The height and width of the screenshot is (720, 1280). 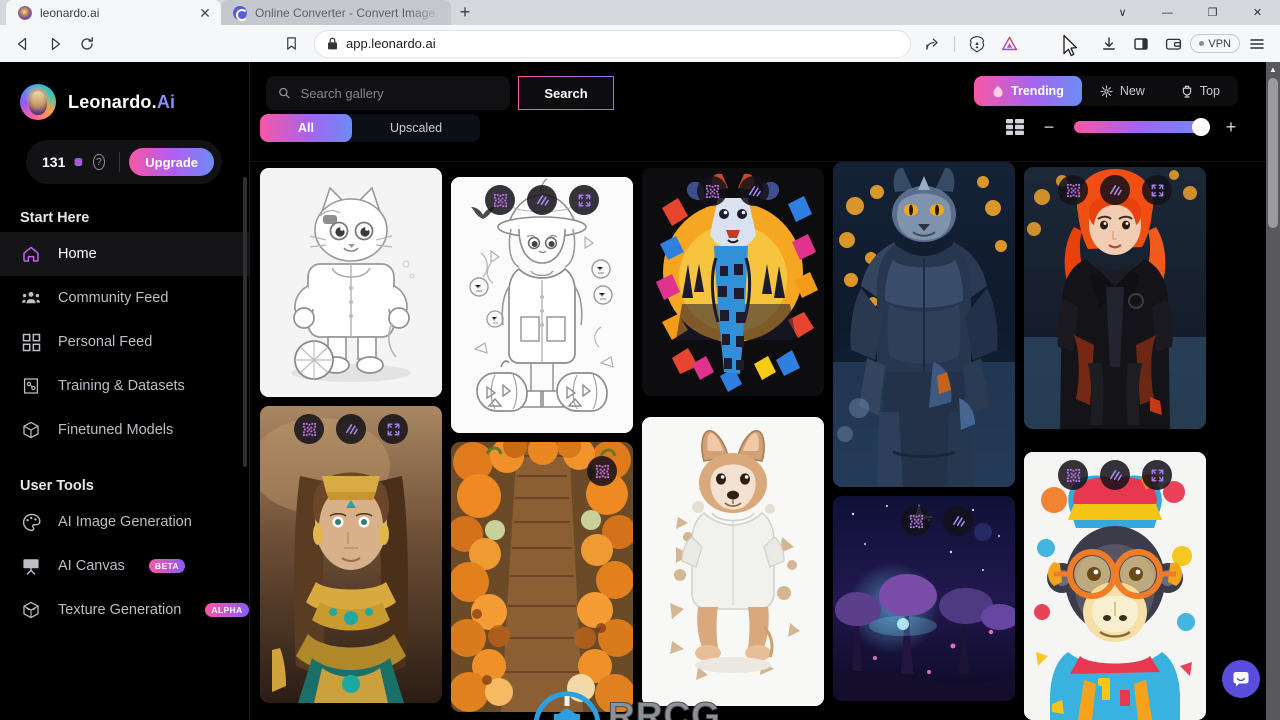 What do you see at coordinates (23, 44) in the screenshot?
I see `back-icon` at bounding box center [23, 44].